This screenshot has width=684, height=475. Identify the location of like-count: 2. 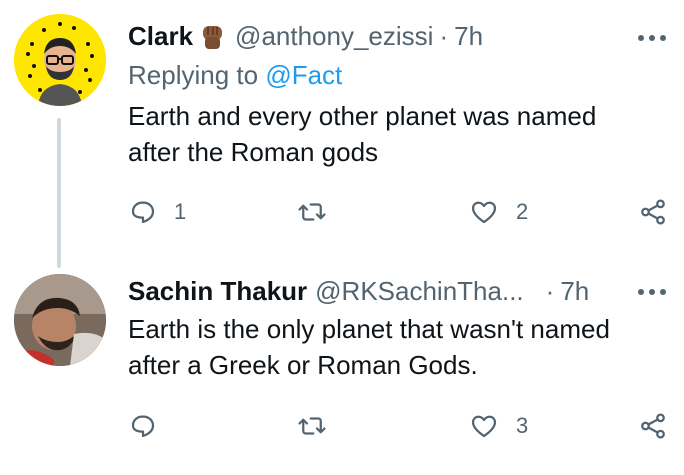
(522, 211).